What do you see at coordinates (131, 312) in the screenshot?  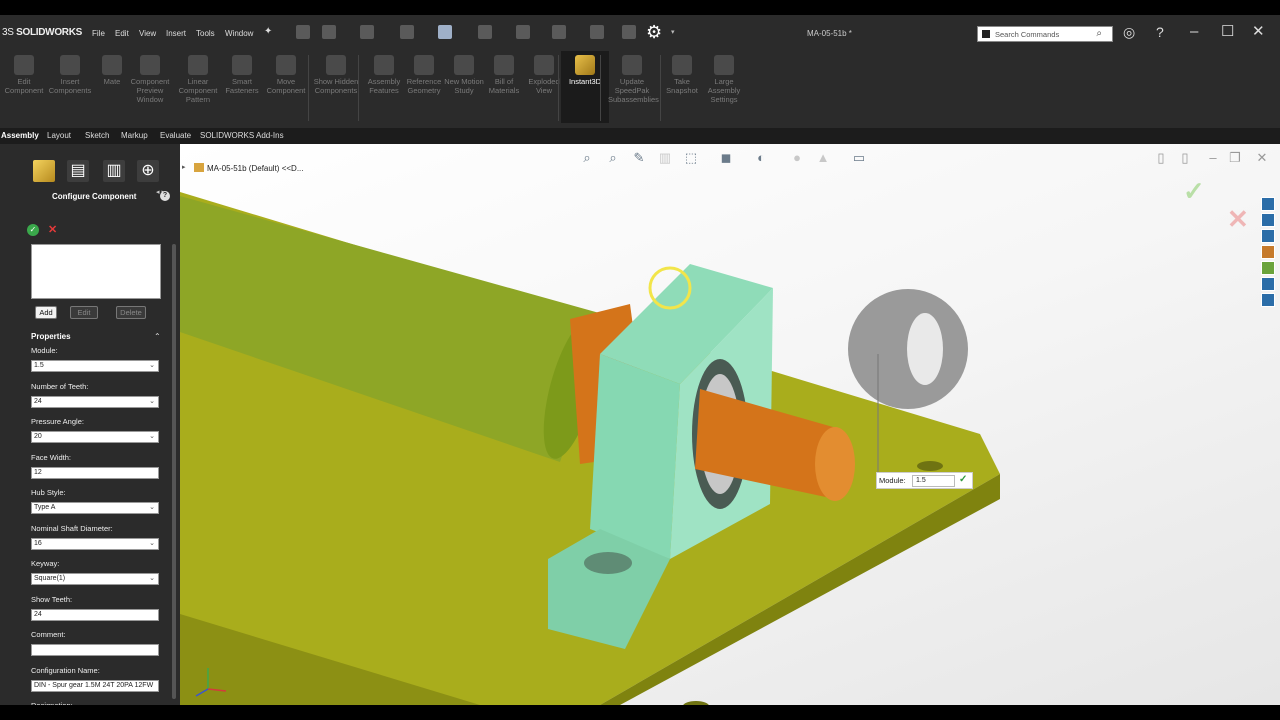 I see `delete-button: Delete` at bounding box center [131, 312].